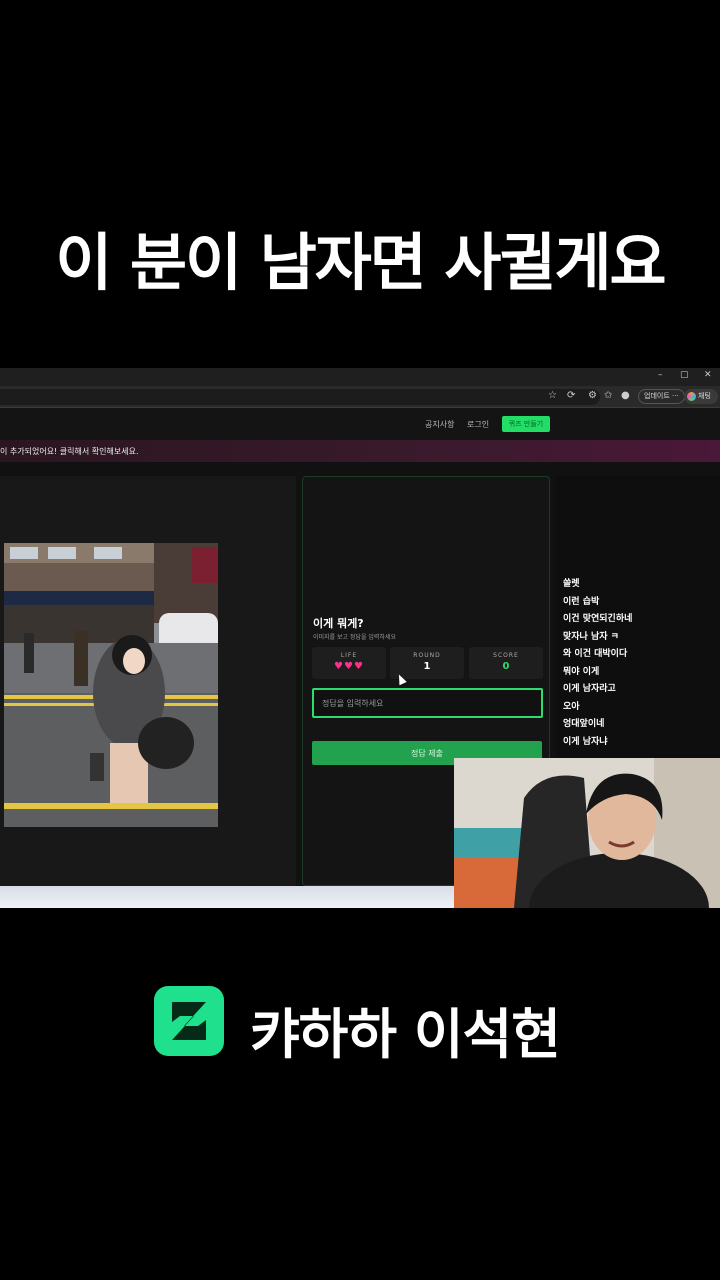 The width and height of the screenshot is (720, 1280). I want to click on browser-toolbar: ☆ ⟳ ⚙ ✩ ● 업데이트 ··· 채팅, so click(360, 397).